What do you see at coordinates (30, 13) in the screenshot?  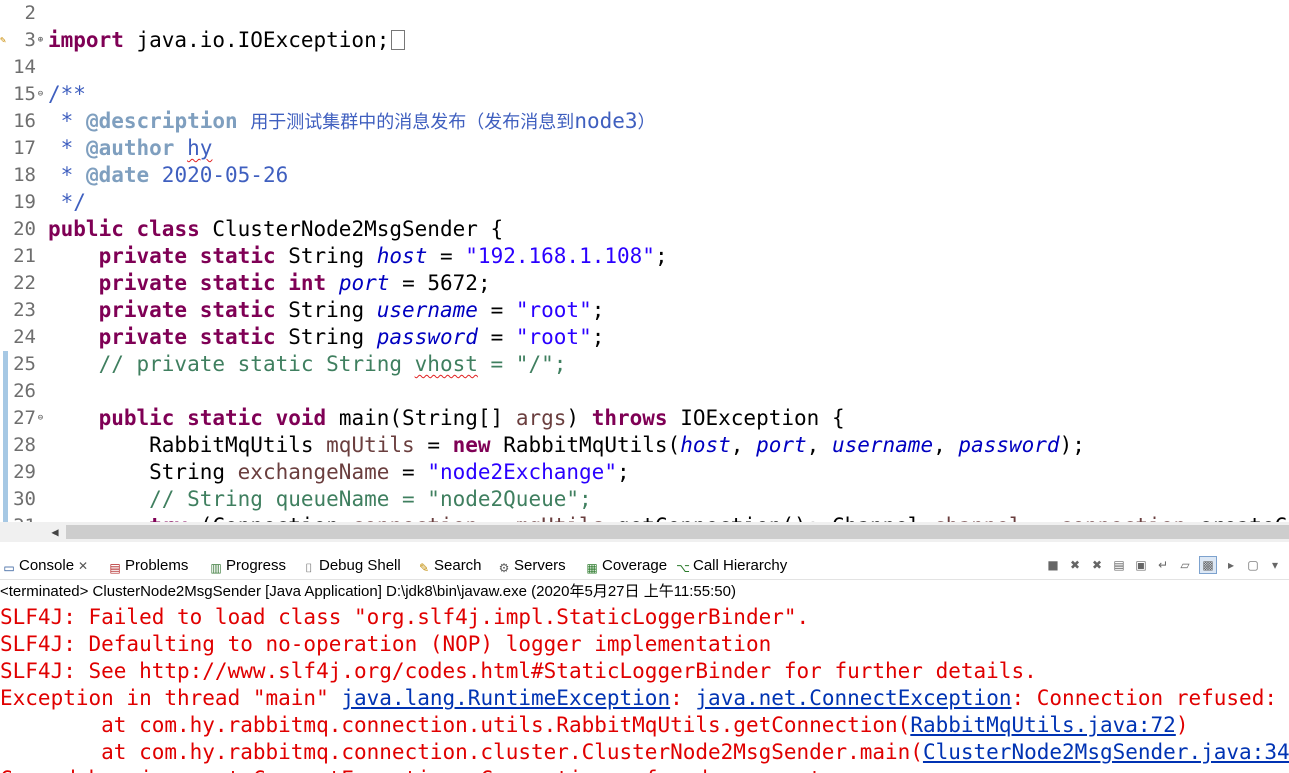 I see `line-number: 2` at bounding box center [30, 13].